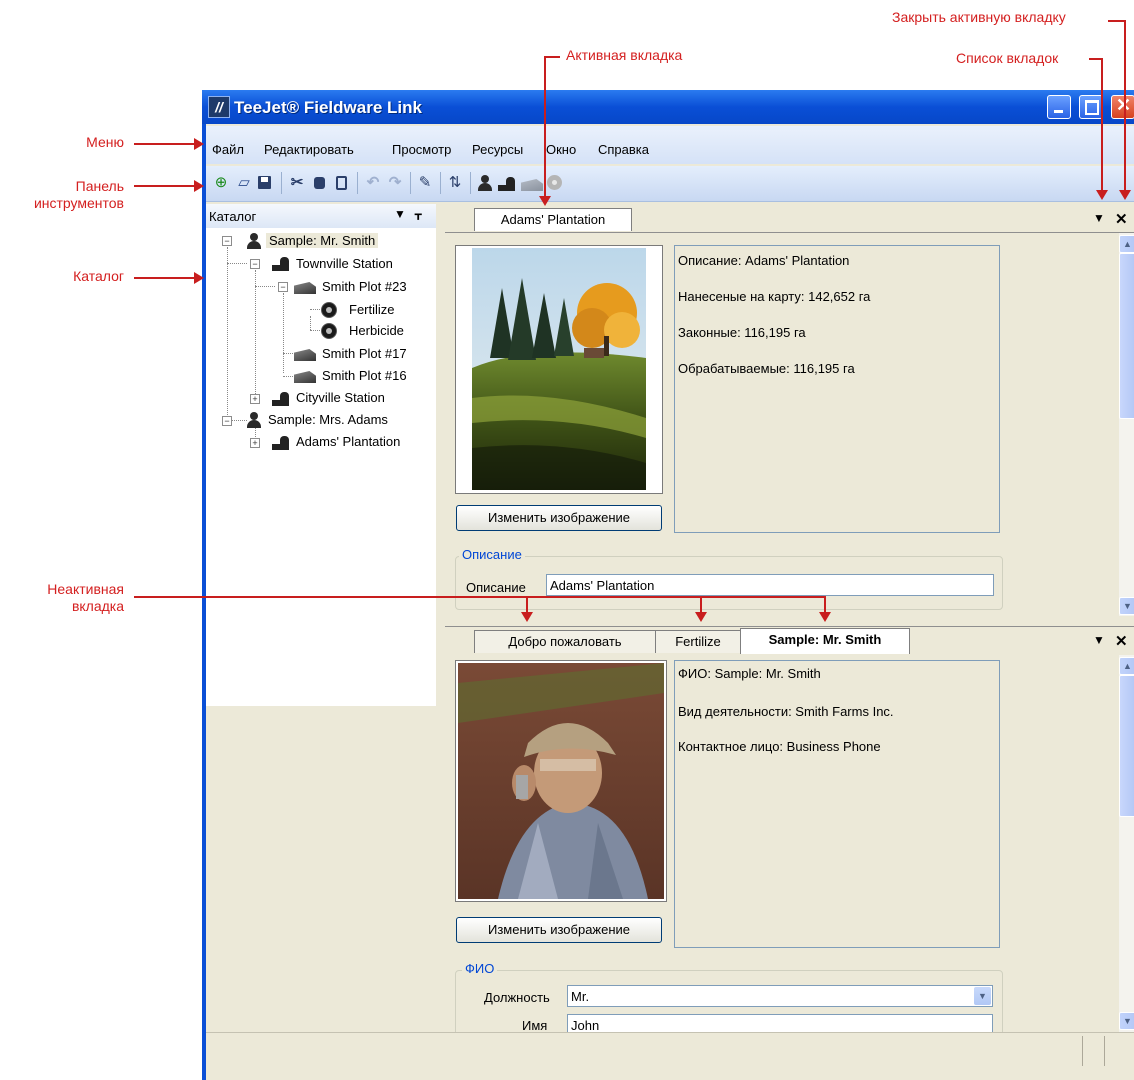  What do you see at coordinates (517, 997) in the screenshot?
I see `title-label: Должность` at bounding box center [517, 997].